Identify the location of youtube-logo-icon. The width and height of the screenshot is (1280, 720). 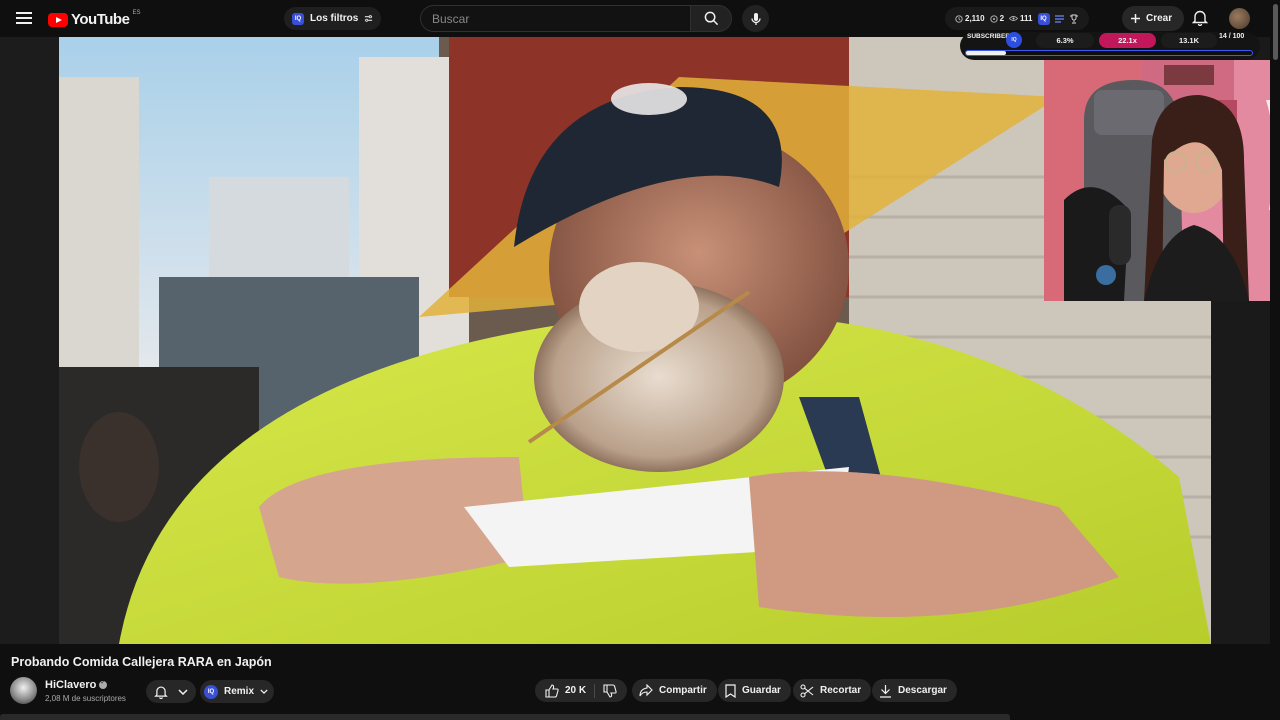
(58, 19).